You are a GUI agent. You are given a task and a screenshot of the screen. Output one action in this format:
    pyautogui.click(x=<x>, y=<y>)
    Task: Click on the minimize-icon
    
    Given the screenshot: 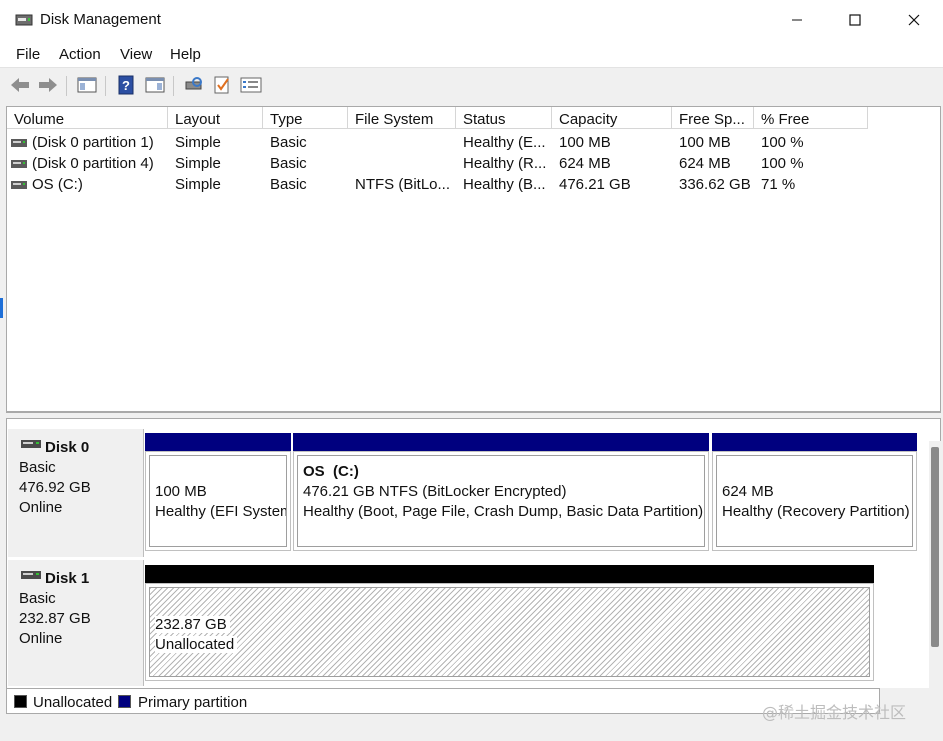 What is the action you would take?
    pyautogui.click(x=797, y=20)
    